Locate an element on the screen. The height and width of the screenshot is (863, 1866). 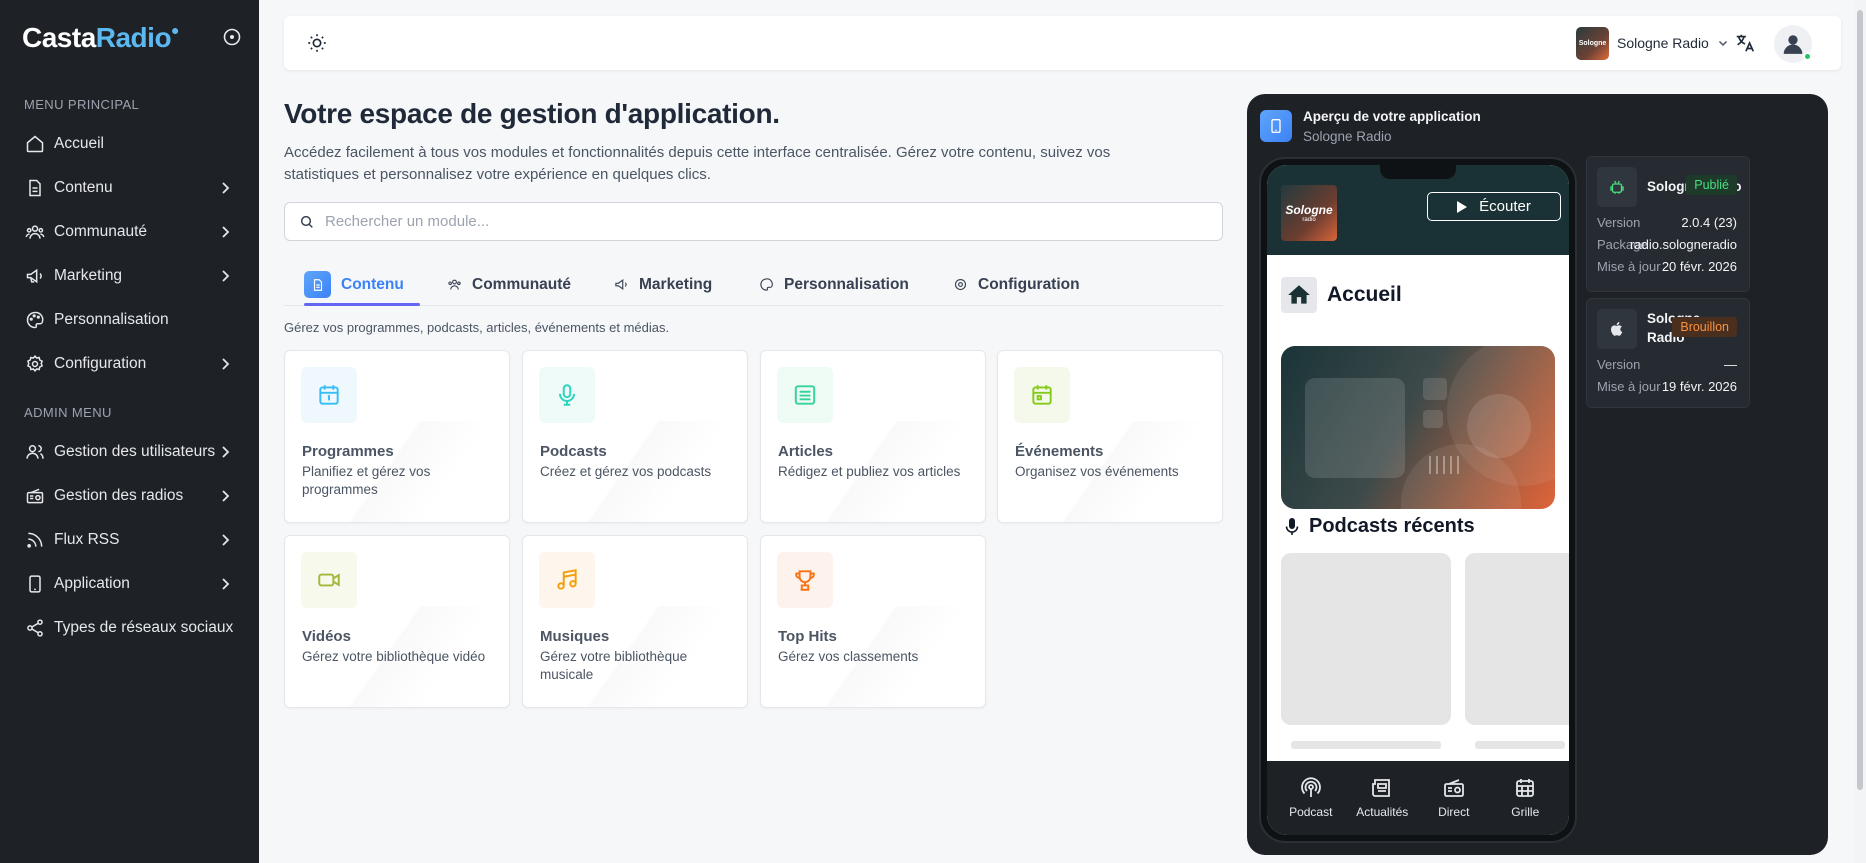
gear-icon is located at coordinates (960, 285).